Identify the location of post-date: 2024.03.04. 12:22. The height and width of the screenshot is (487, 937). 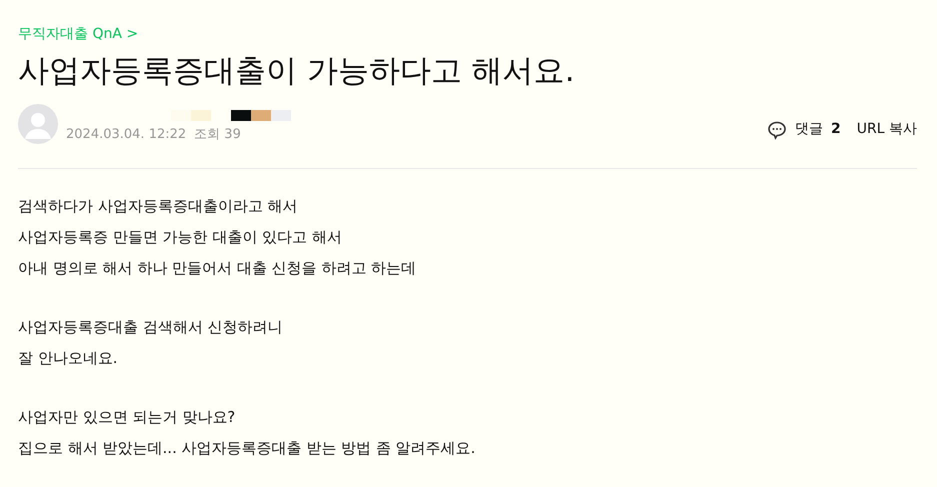
(126, 135).